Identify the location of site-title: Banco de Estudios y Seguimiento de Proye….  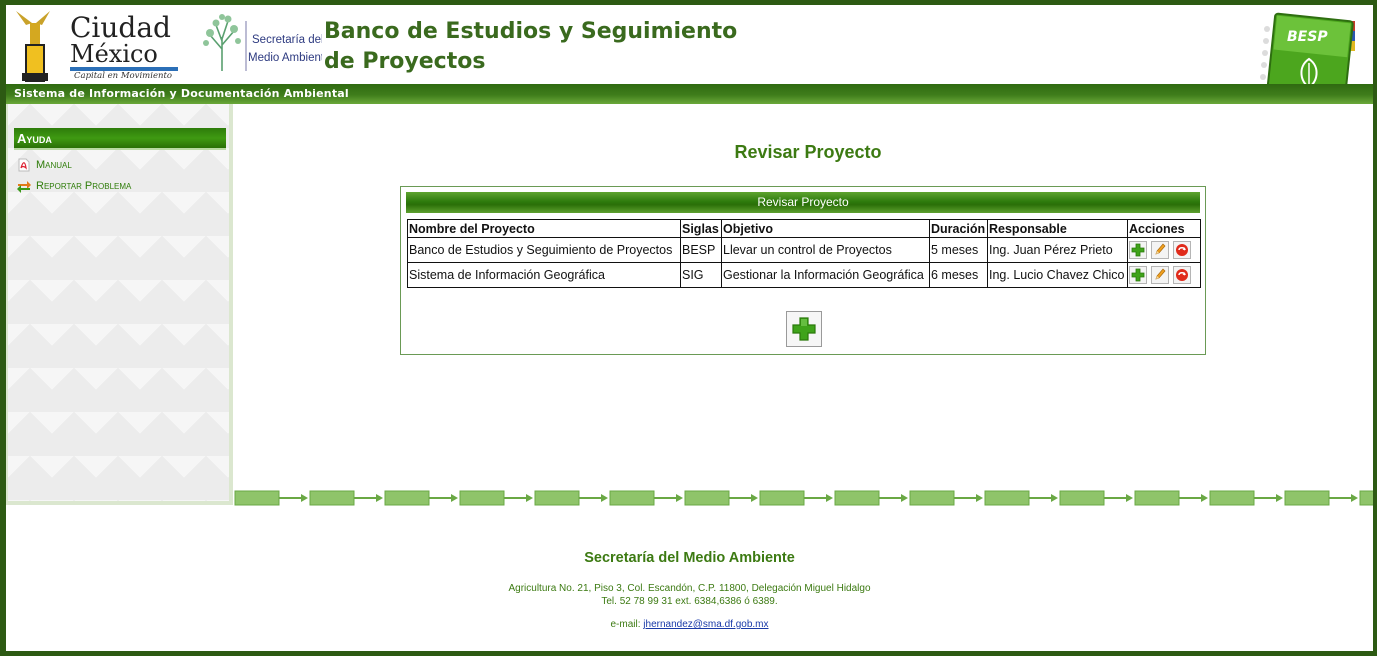
(531, 46).